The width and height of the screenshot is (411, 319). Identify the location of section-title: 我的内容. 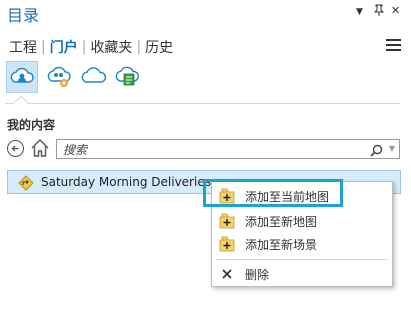
(31, 125).